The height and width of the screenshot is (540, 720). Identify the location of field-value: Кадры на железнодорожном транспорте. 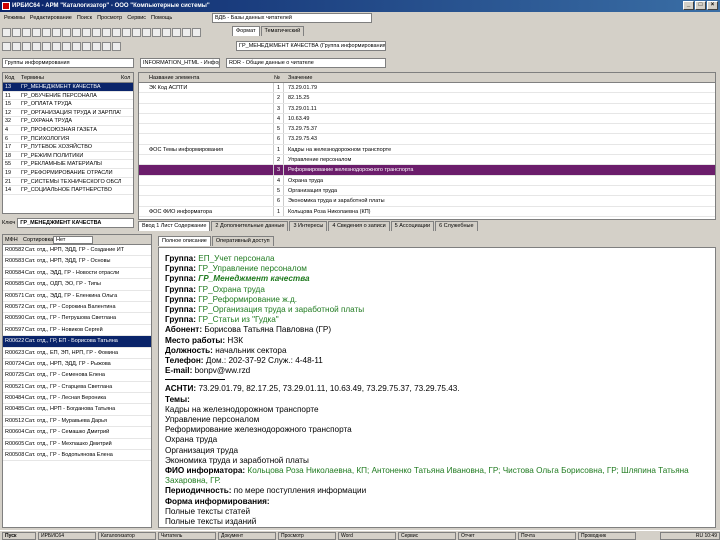
(499, 149).